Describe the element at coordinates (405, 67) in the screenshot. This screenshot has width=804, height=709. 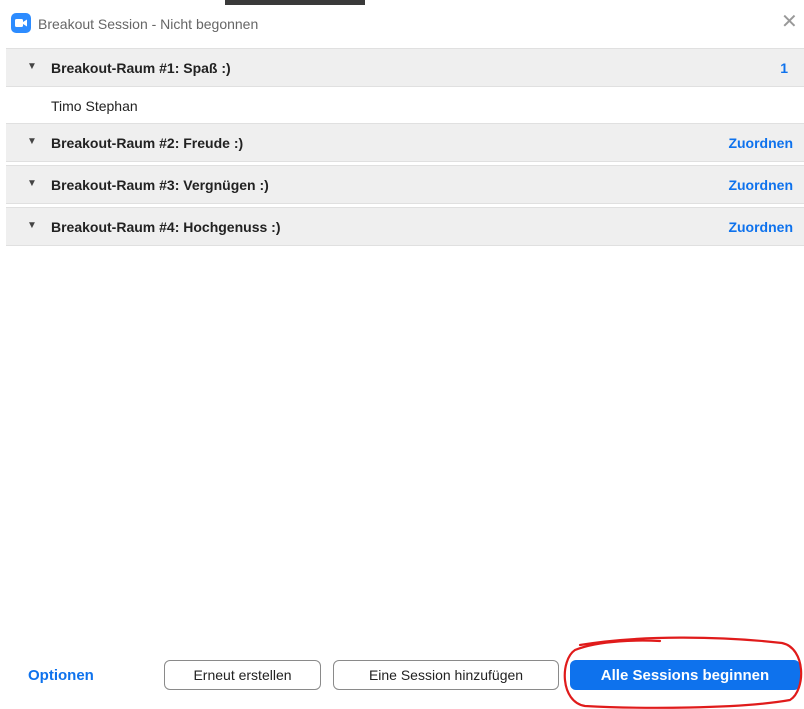
I see `room-header-1: ▼ Breakout-Raum #1: Spaß :) 1` at that location.